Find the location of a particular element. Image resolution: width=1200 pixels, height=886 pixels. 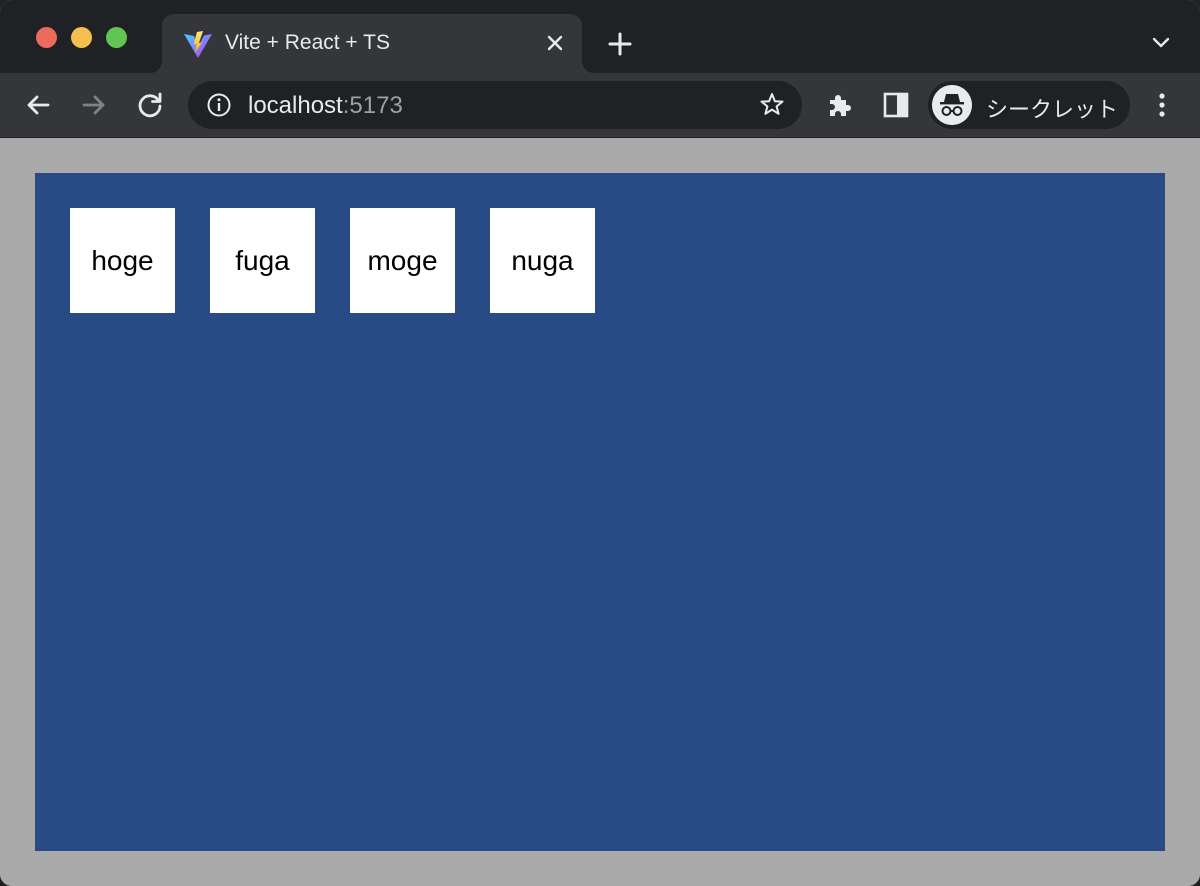

box-item: fuga is located at coordinates (262, 260).